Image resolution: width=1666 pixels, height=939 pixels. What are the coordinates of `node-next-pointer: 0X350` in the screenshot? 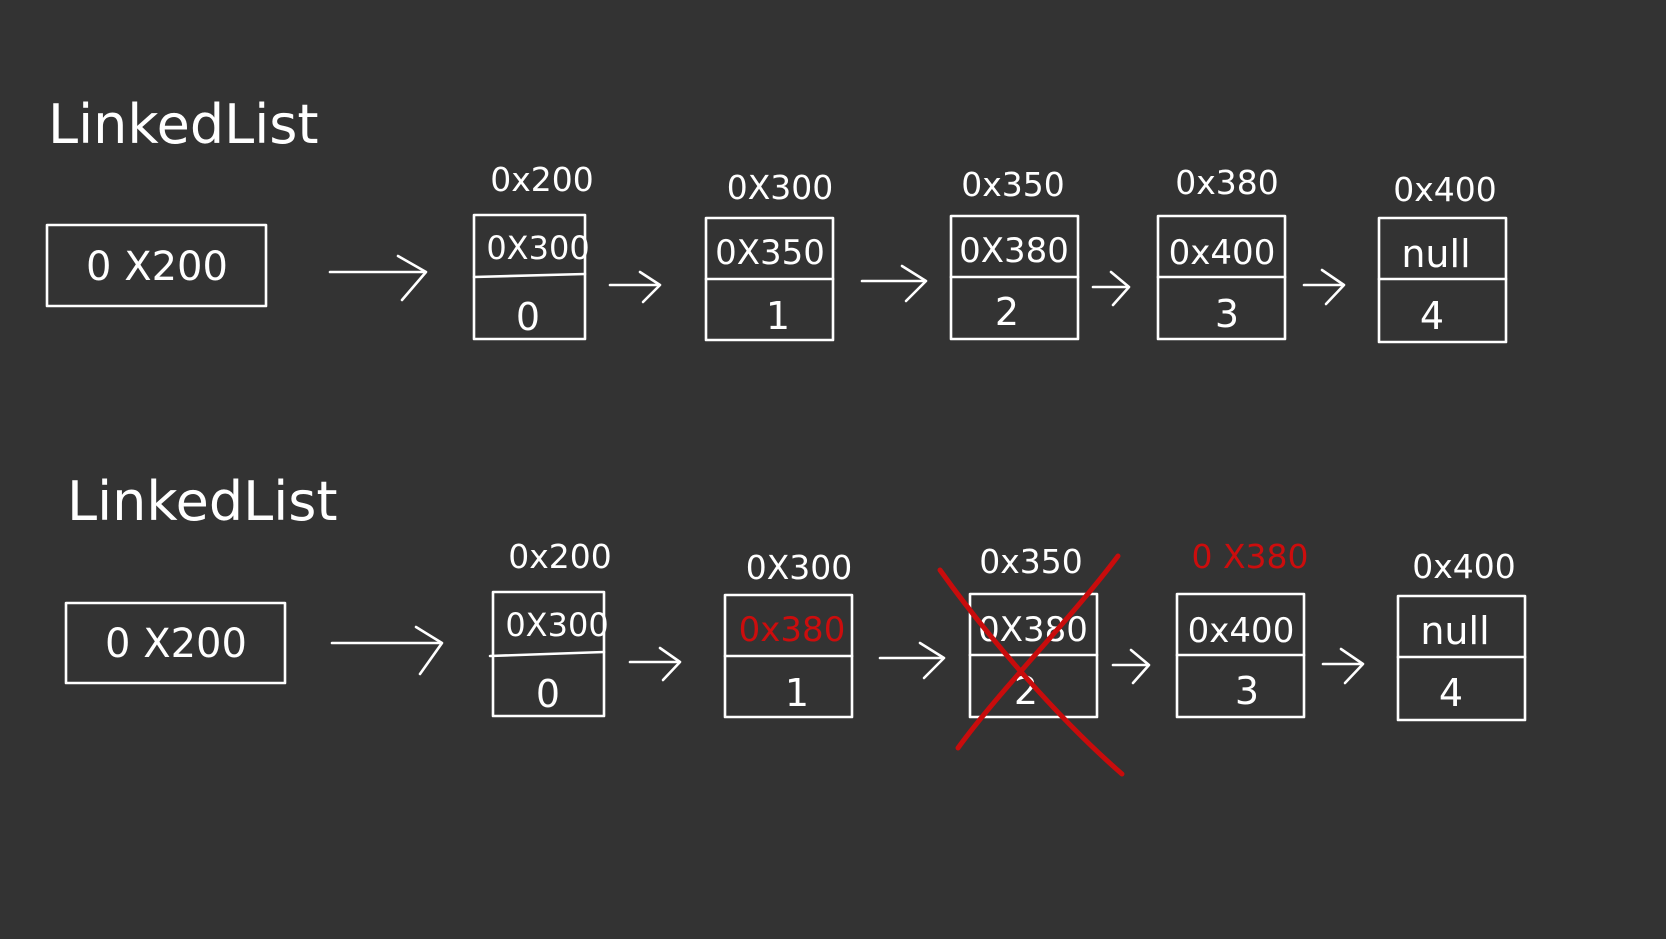 It's located at (770, 253).